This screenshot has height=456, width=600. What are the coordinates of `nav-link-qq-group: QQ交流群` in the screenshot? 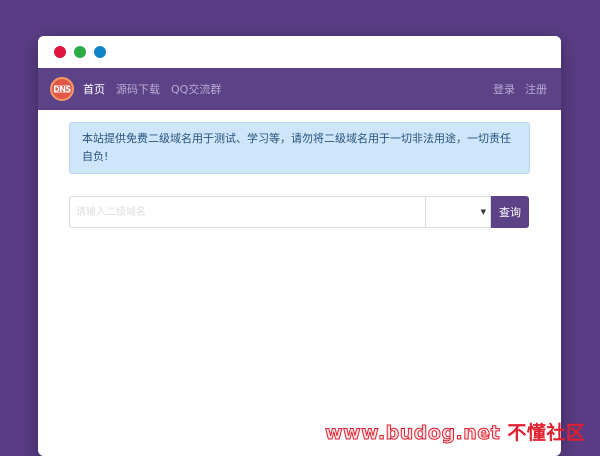 It's located at (196, 89).